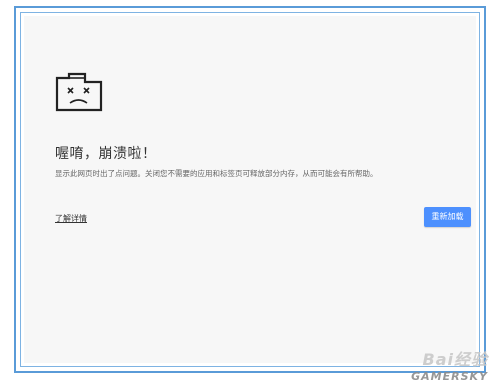  I want to click on watermark: Bai经验 GAMERSKY, so click(449, 364).